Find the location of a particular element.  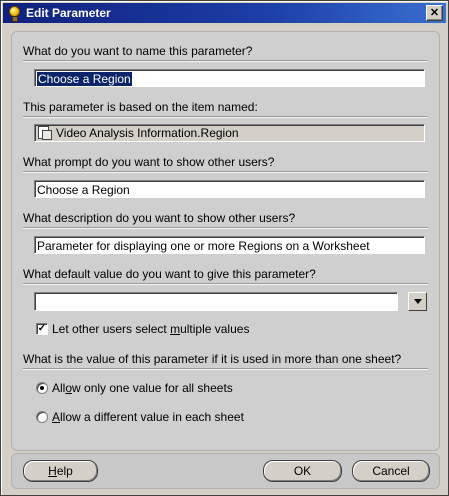

multiple-values-checkbox: ✓ is located at coordinates (42, 329).